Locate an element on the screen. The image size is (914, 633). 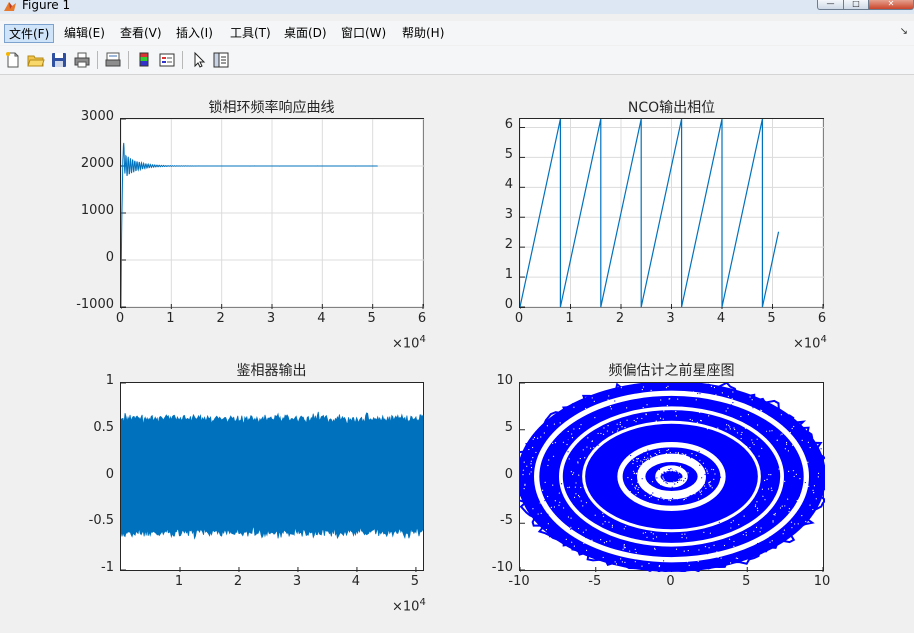
colorbar-icon is located at coordinates (144, 60).